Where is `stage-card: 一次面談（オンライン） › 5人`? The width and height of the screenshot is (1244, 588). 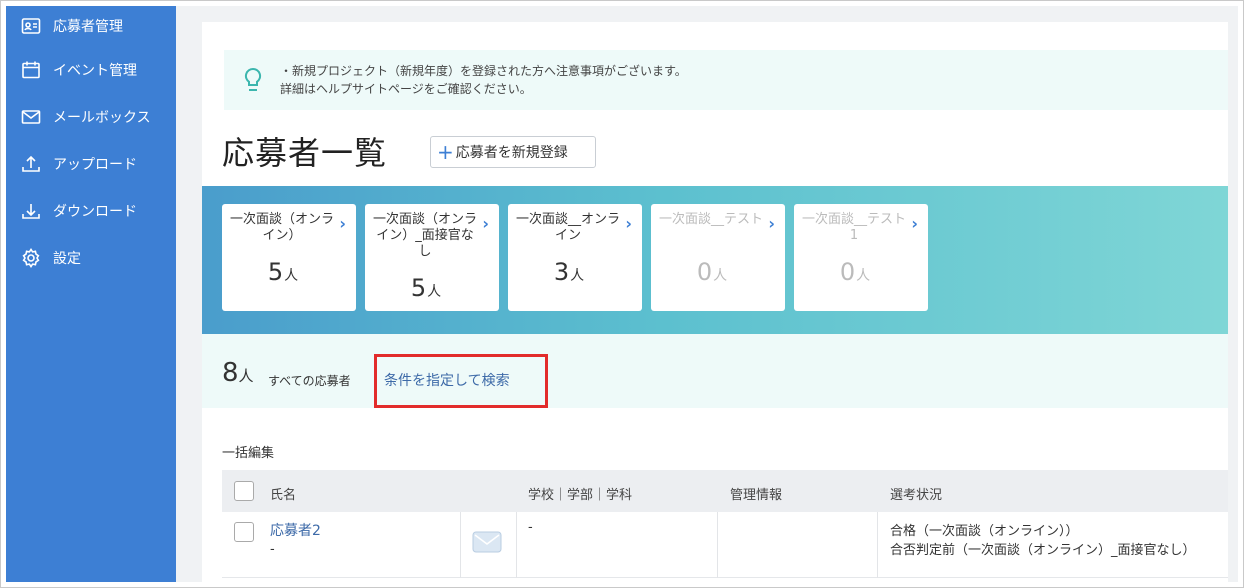 stage-card: 一次面談（オンライン） › 5人 is located at coordinates (289, 257).